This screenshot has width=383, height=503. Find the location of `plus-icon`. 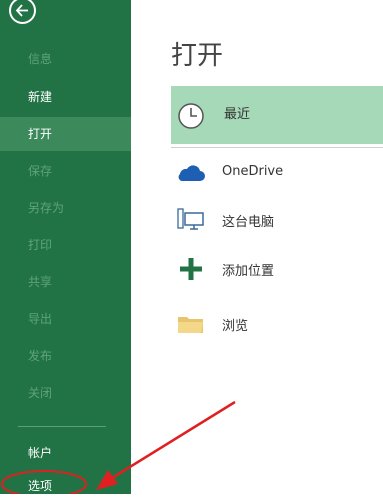

plus-icon is located at coordinates (191, 269).